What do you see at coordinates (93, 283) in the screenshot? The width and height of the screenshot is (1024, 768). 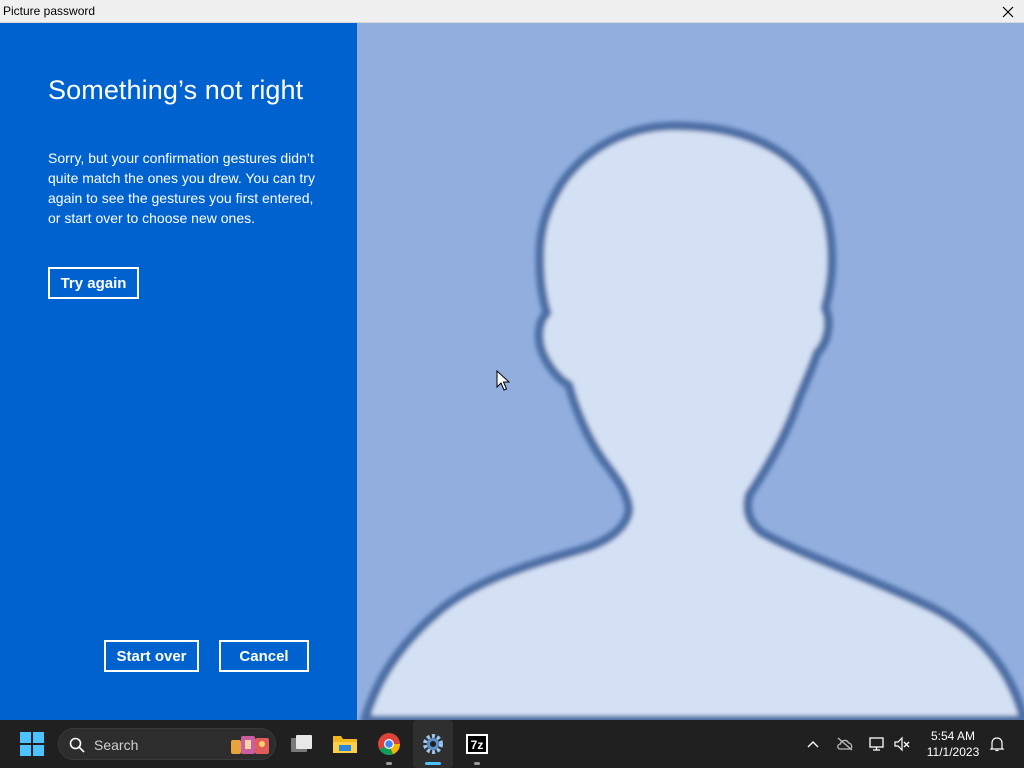 I see `try-again-button: Try again` at bounding box center [93, 283].